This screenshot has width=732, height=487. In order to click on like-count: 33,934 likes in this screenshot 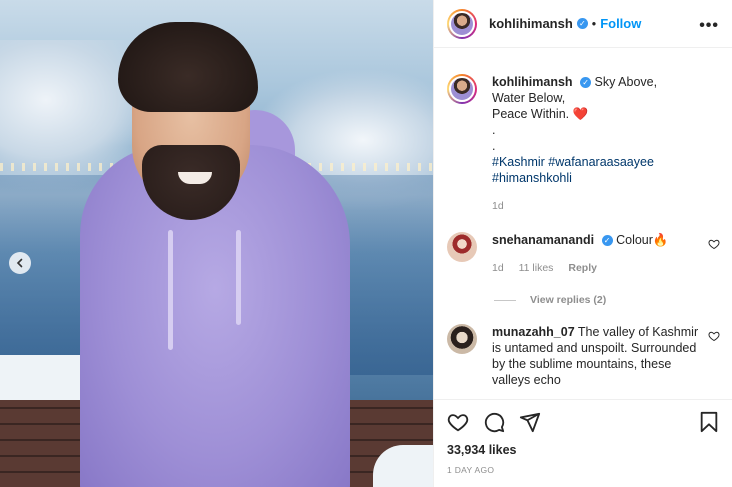, I will do `click(583, 450)`.